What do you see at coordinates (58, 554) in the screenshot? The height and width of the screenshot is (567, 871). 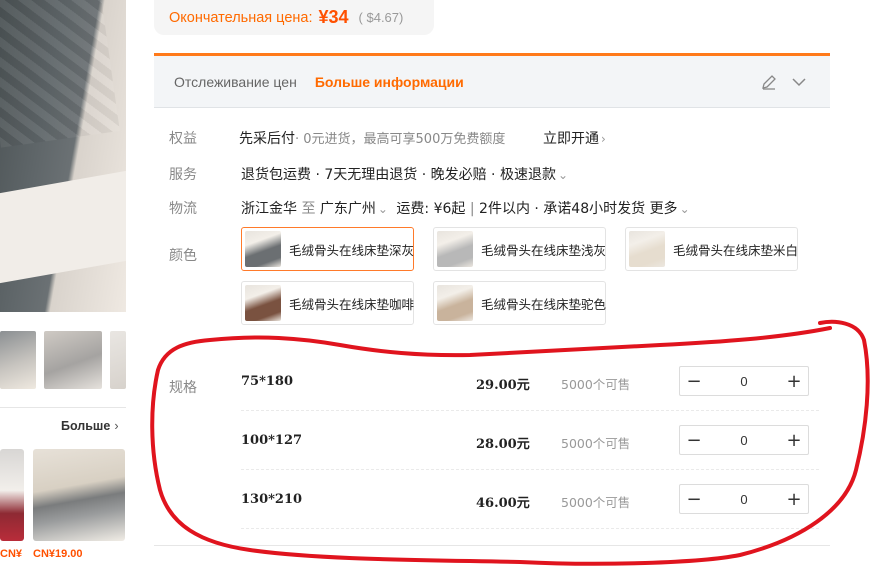 I see `recommended-item-price: CN¥19.00` at bounding box center [58, 554].